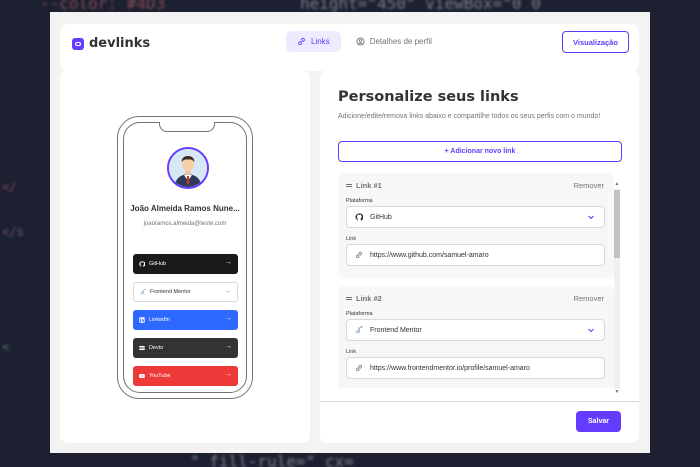 The image size is (700, 467). Describe the element at coordinates (185, 348) in the screenshot. I see `preview-link-devto: DEV Devto →` at that location.